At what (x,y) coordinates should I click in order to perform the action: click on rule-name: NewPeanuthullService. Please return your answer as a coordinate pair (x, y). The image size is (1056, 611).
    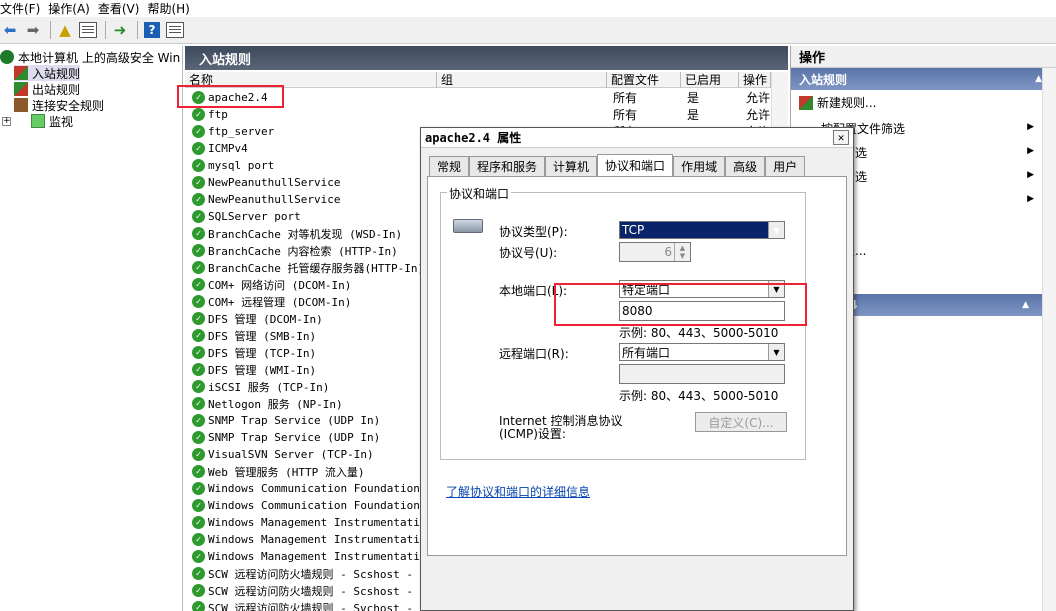
    Looking at the image, I should click on (274, 182).